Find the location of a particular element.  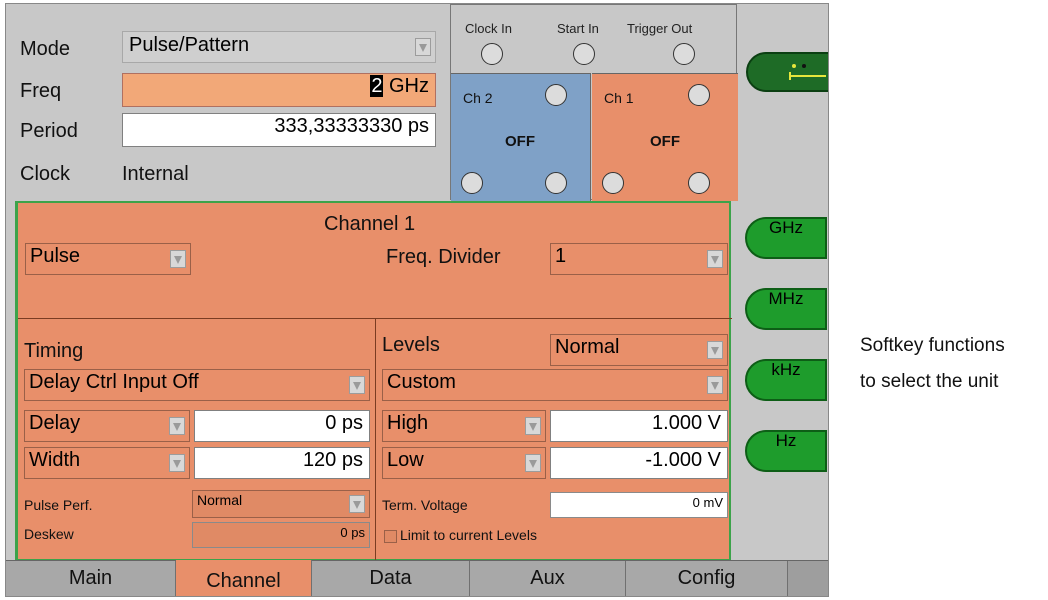

ch1-output-box: Ch 1 OFF is located at coordinates (665, 137).